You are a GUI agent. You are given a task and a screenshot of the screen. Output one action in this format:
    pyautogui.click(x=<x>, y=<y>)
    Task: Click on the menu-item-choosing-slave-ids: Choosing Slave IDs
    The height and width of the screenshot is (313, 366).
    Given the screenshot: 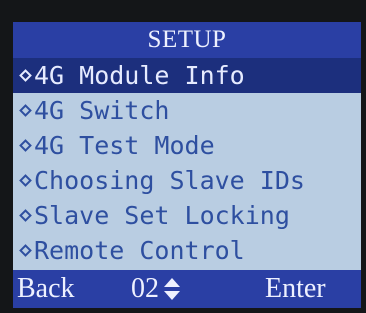 What is the action you would take?
    pyautogui.click(x=187, y=180)
    